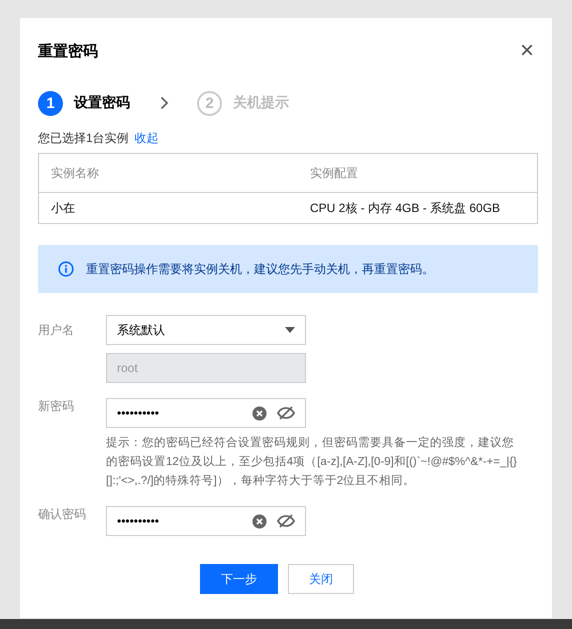 This screenshot has height=629, width=572. What do you see at coordinates (418, 173) in the screenshot?
I see `column-header: 实例配置` at bounding box center [418, 173].